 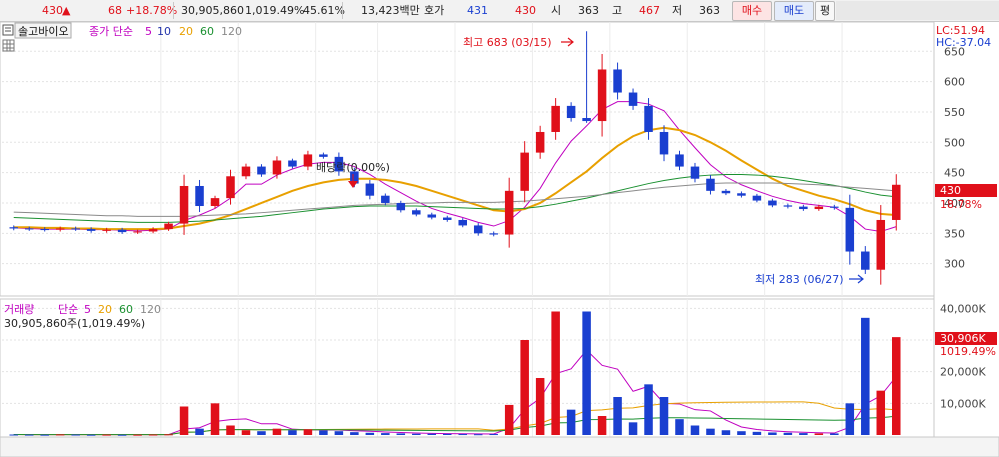 What do you see at coordinates (954, 173) in the screenshot?
I see `price-tick-label: 450` at bounding box center [954, 173].